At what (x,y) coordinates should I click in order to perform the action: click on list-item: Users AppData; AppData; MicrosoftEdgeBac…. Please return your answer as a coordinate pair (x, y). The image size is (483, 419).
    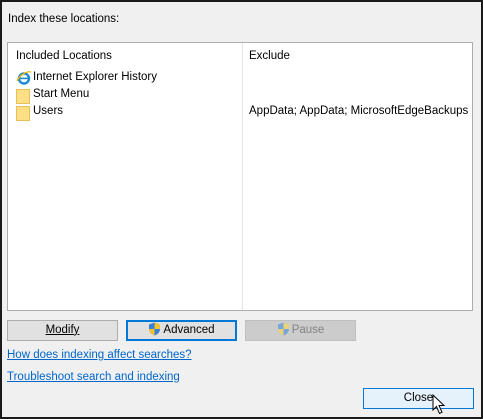
    Looking at the image, I should click on (243, 112).